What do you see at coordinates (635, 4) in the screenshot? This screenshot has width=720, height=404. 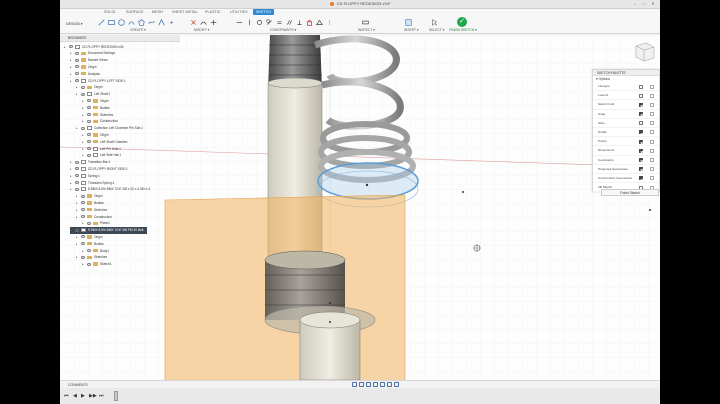 I see `minimize-button: –` at bounding box center [635, 4].